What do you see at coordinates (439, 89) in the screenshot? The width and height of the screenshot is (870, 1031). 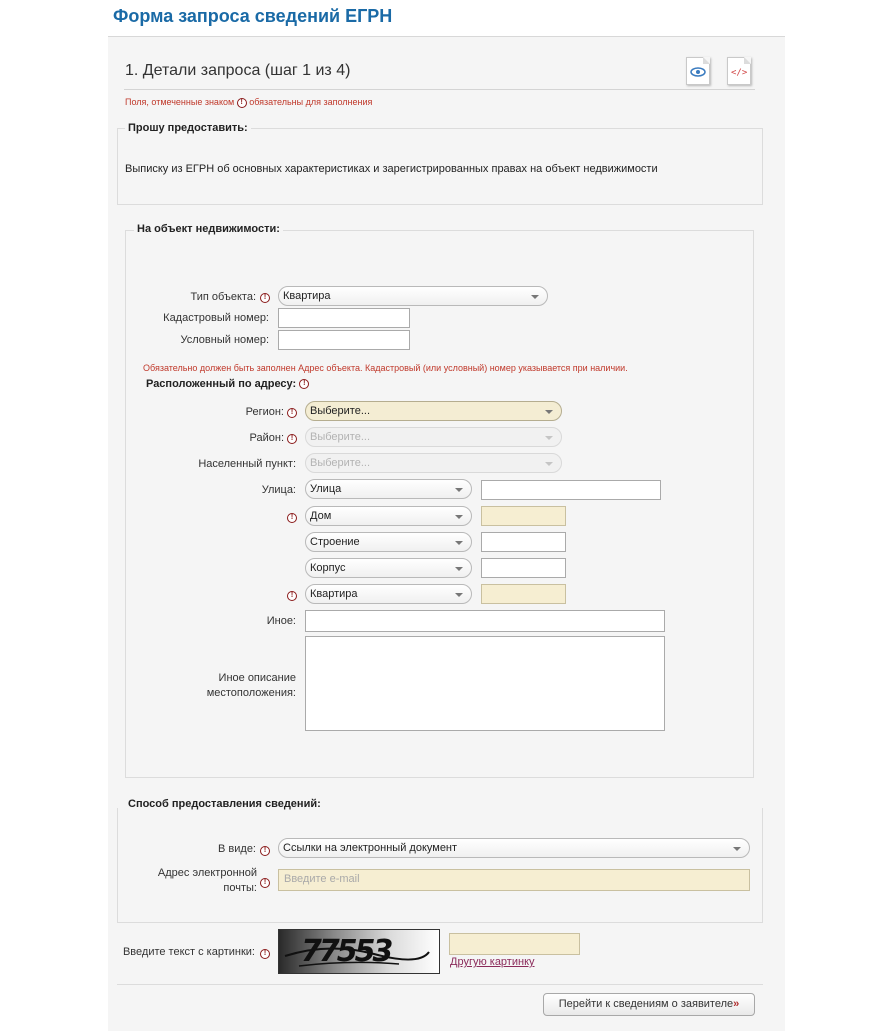 I see `step-divider` at bounding box center [439, 89].